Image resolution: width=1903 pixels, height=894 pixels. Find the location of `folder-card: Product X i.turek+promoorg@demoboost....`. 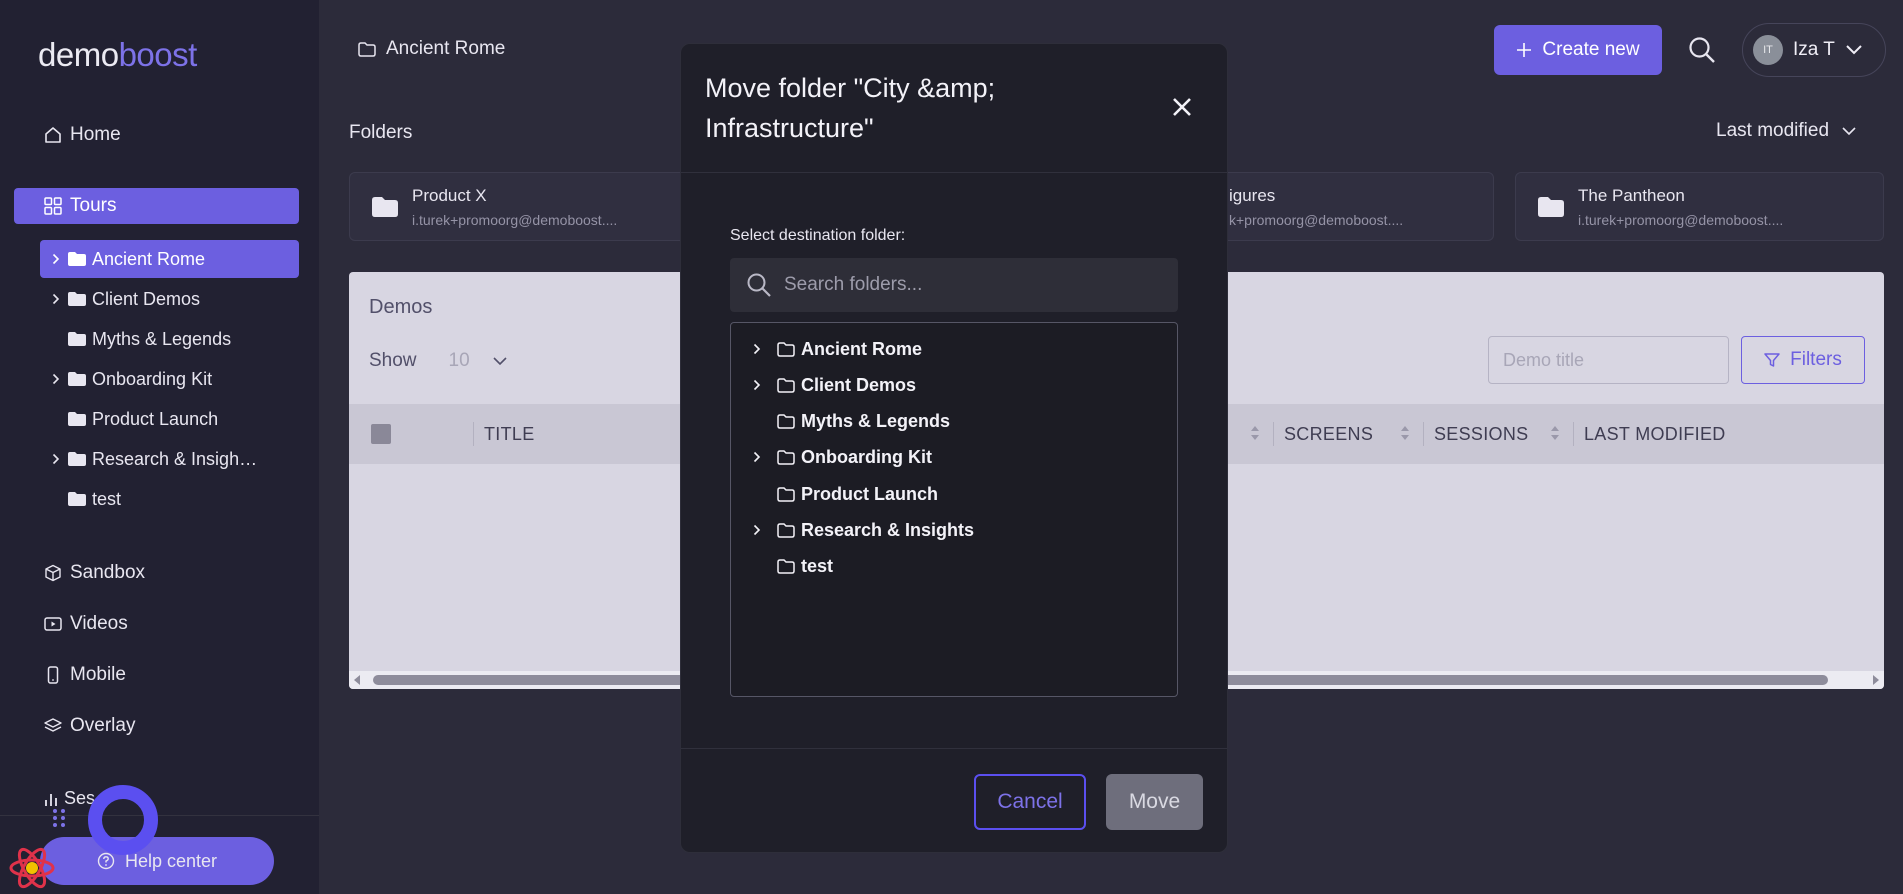

folder-card: Product X i.turek+promoorg@demoboost.... is located at coordinates (519, 206).